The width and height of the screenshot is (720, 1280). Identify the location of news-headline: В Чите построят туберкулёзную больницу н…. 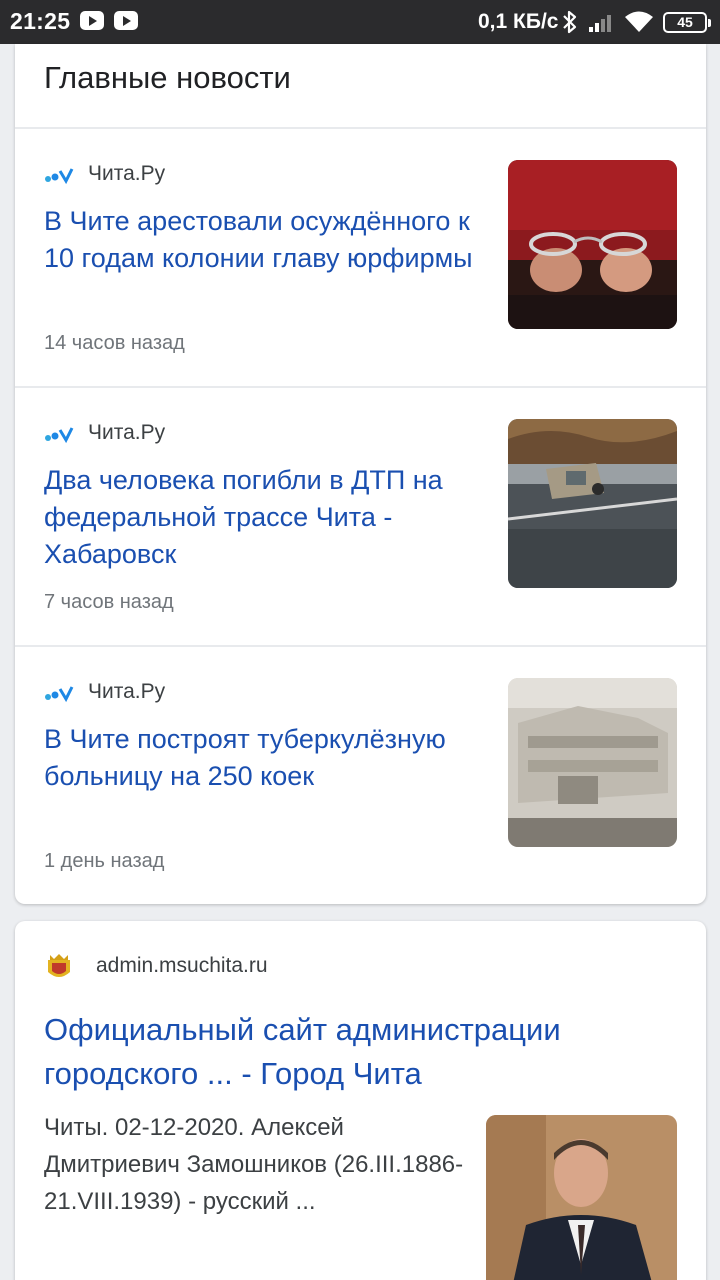
(264, 758).